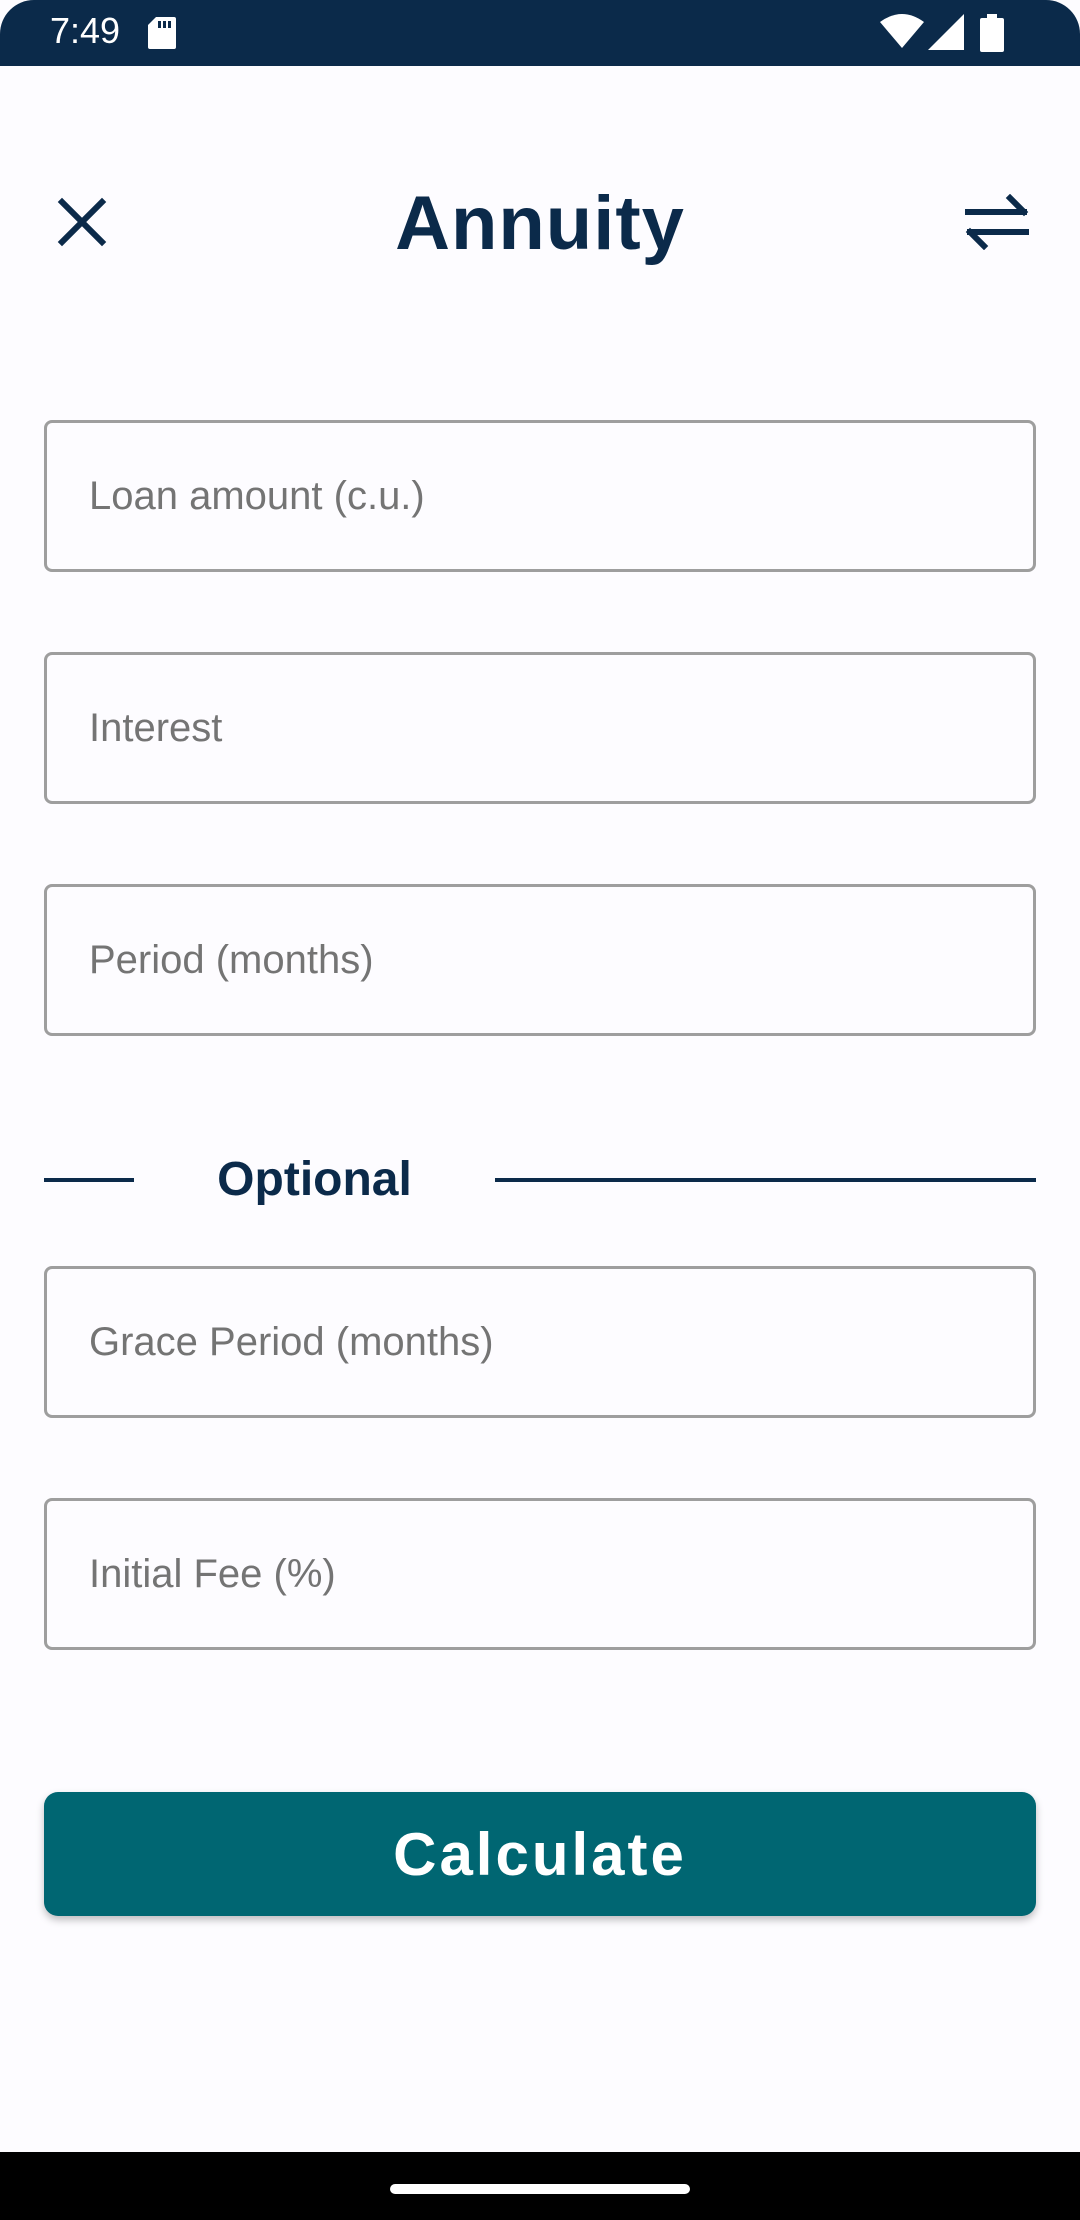 The width and height of the screenshot is (1080, 2220). Describe the element at coordinates (765, 1180) in the screenshot. I see `divider-right` at that location.